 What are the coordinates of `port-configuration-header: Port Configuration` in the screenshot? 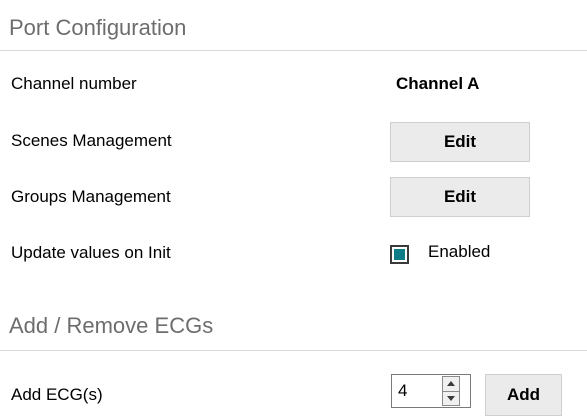 It's located at (293, 25).